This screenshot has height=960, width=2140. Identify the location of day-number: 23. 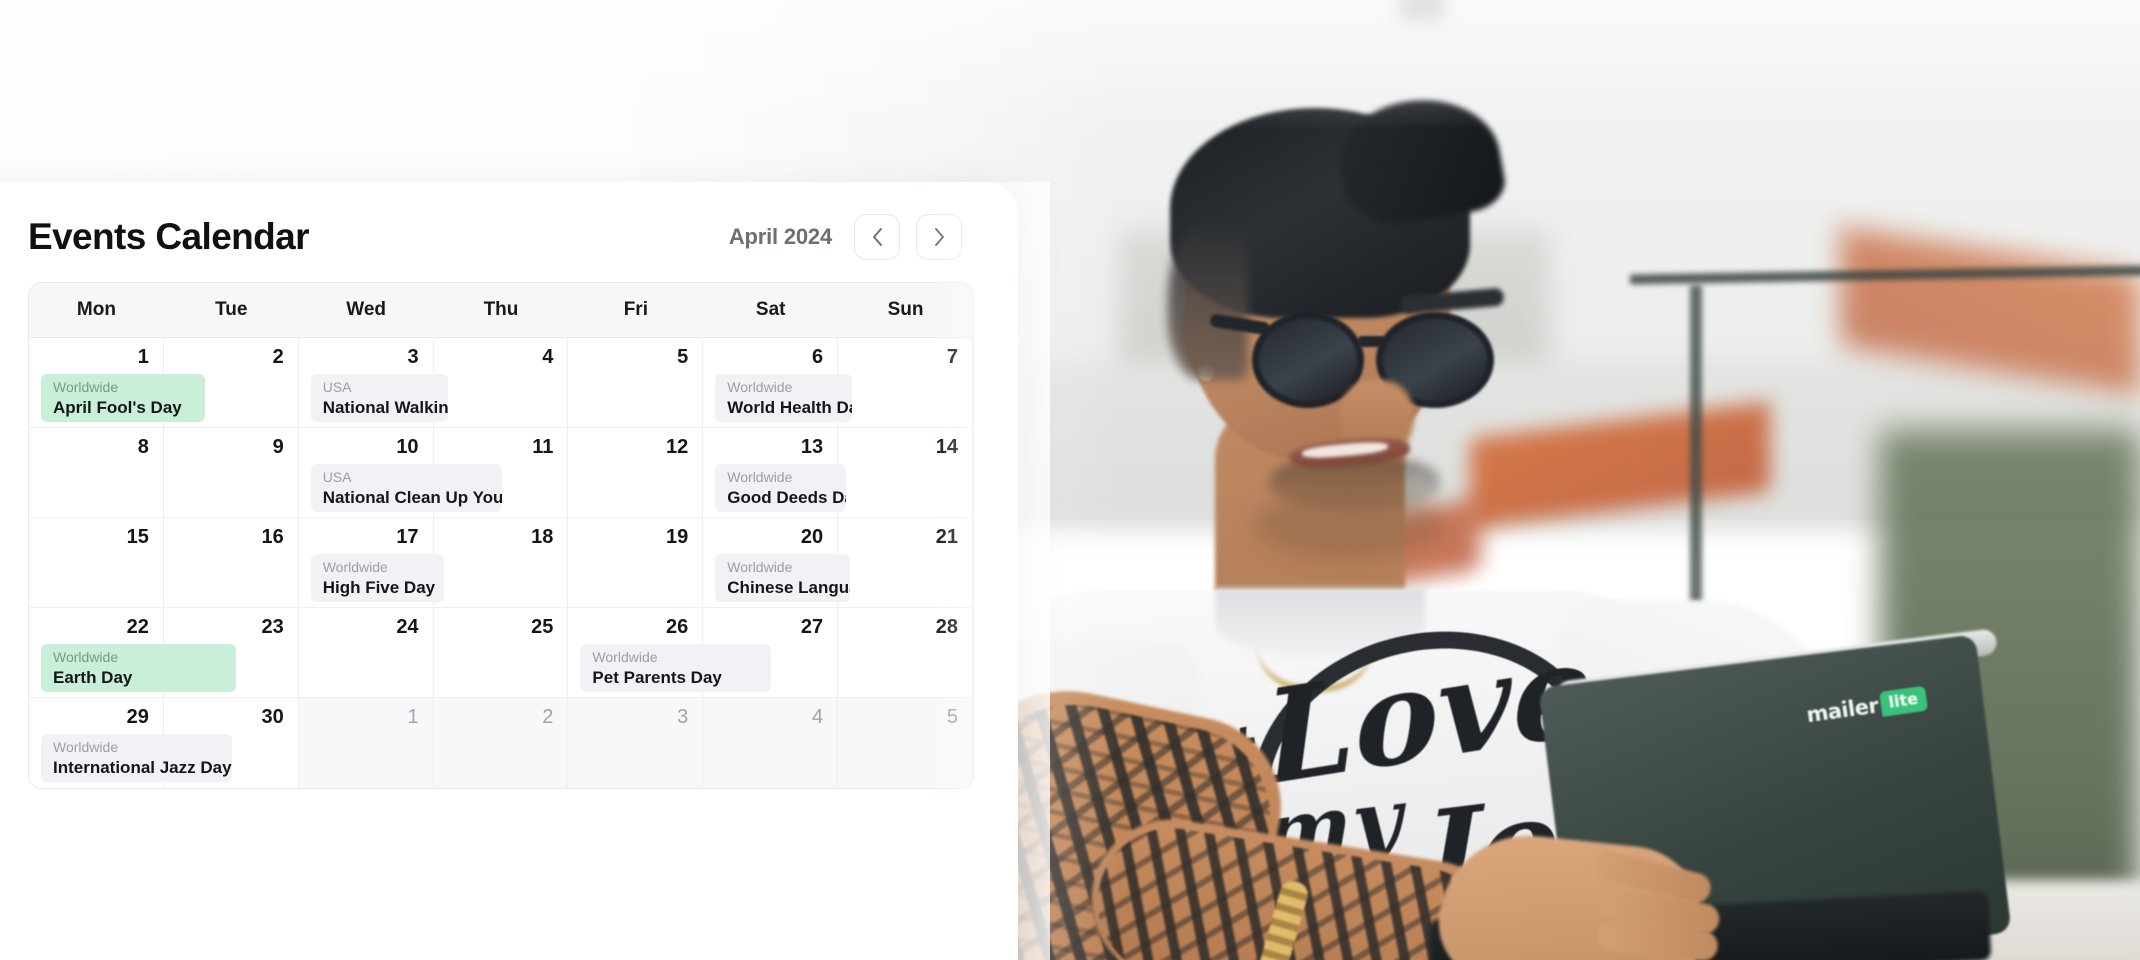
(272, 627).